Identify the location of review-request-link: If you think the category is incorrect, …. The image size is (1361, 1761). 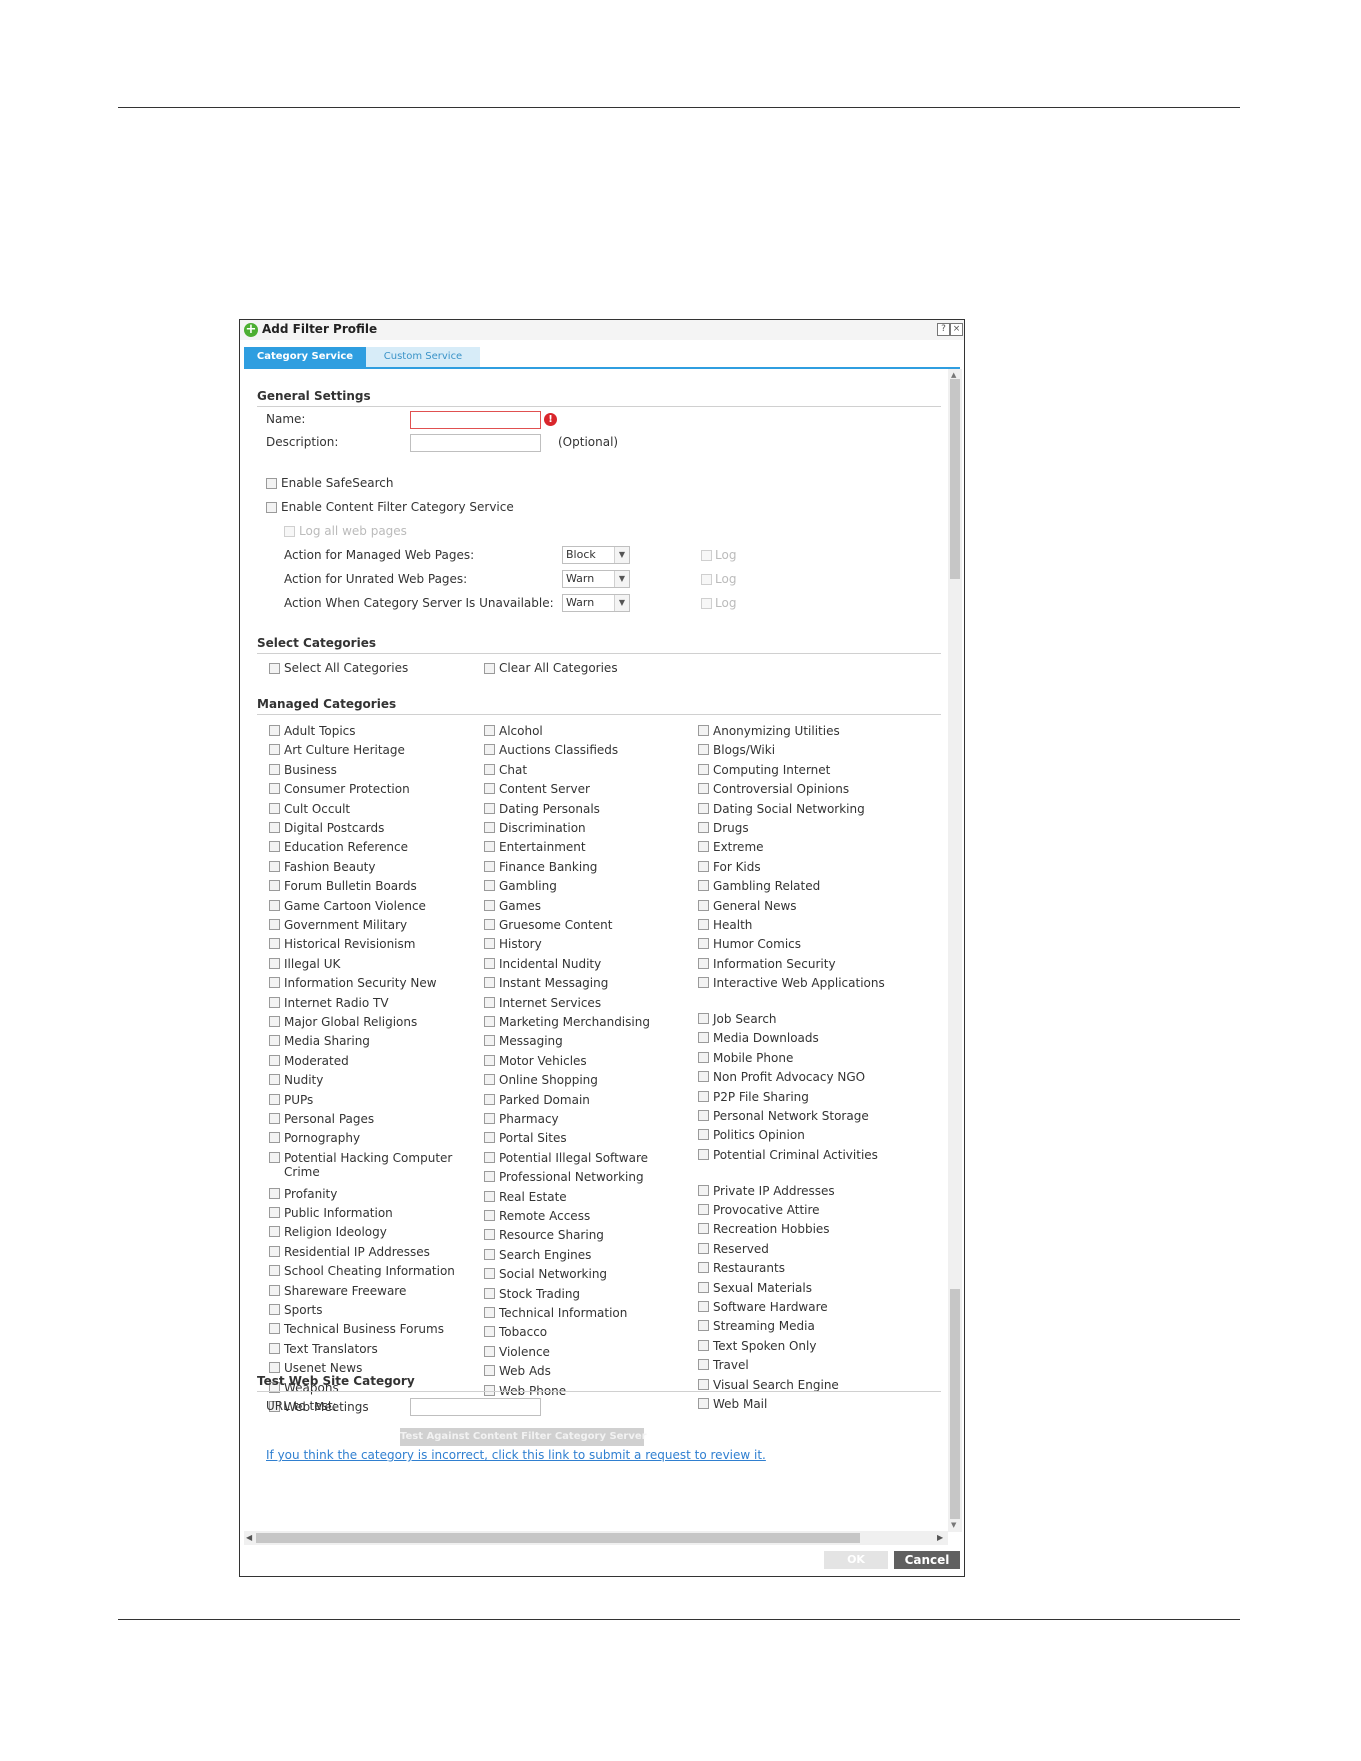
(516, 1455).